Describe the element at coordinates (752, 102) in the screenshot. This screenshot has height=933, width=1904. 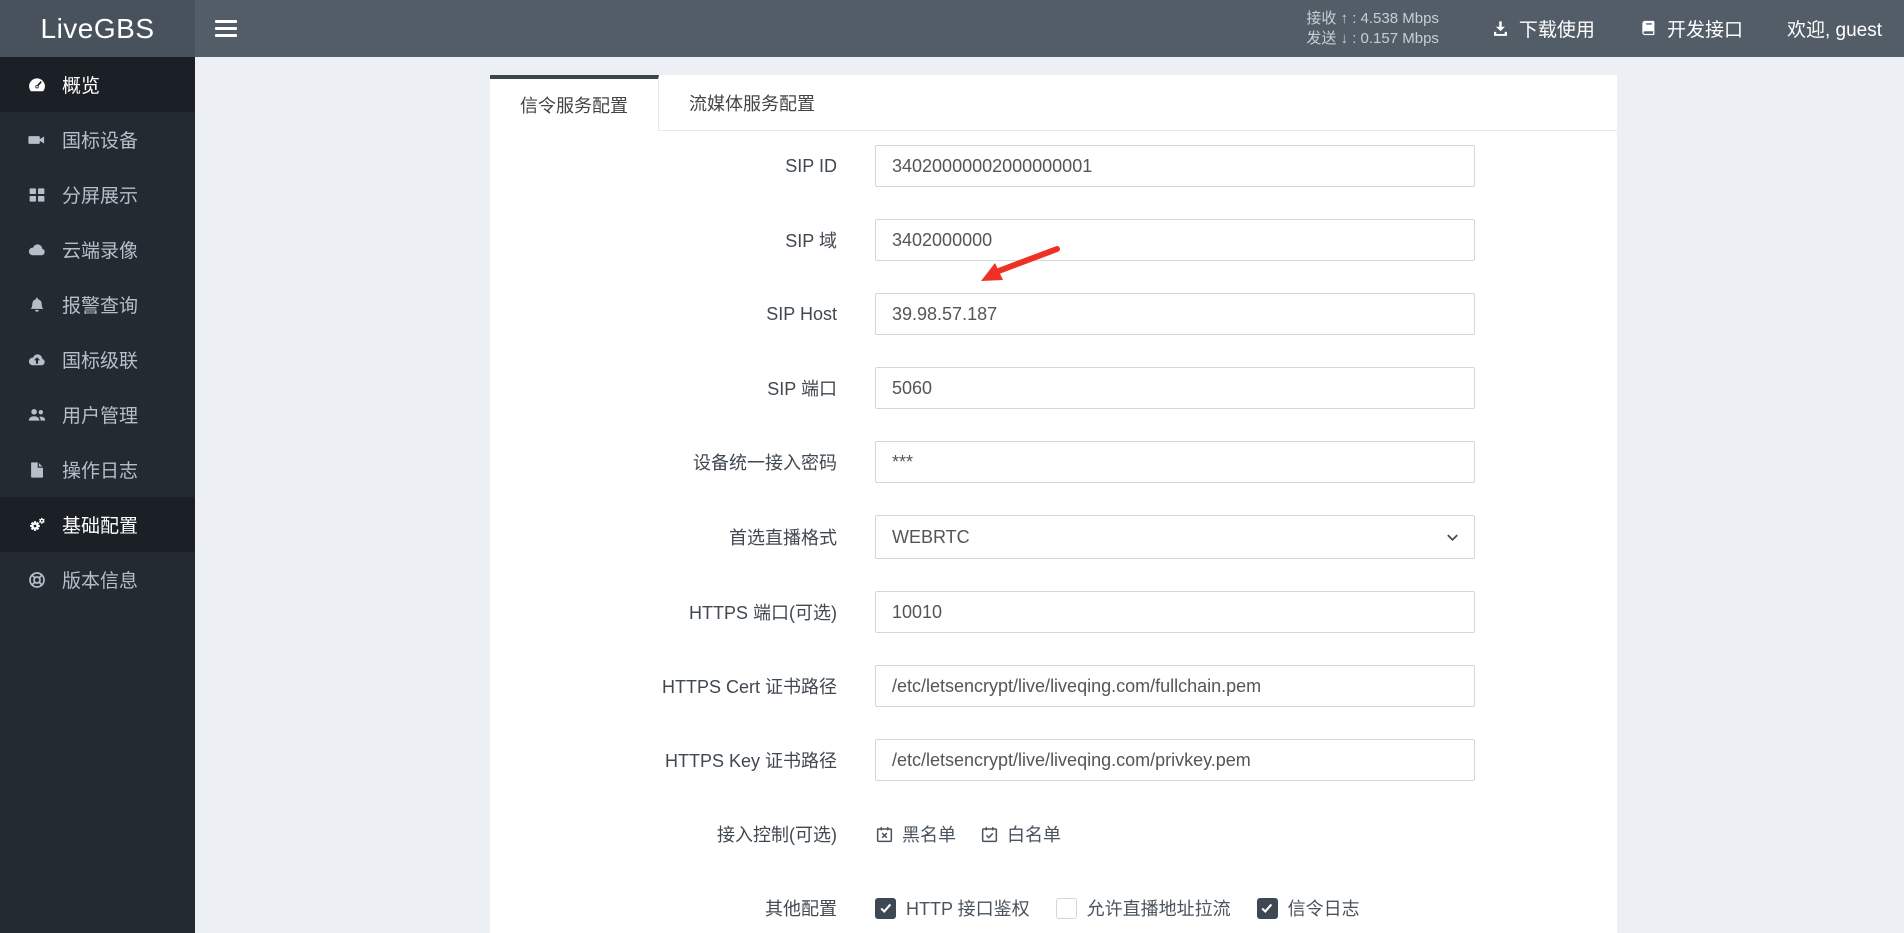
I see `tab-media-service-config: 流媒体服务配置` at that location.